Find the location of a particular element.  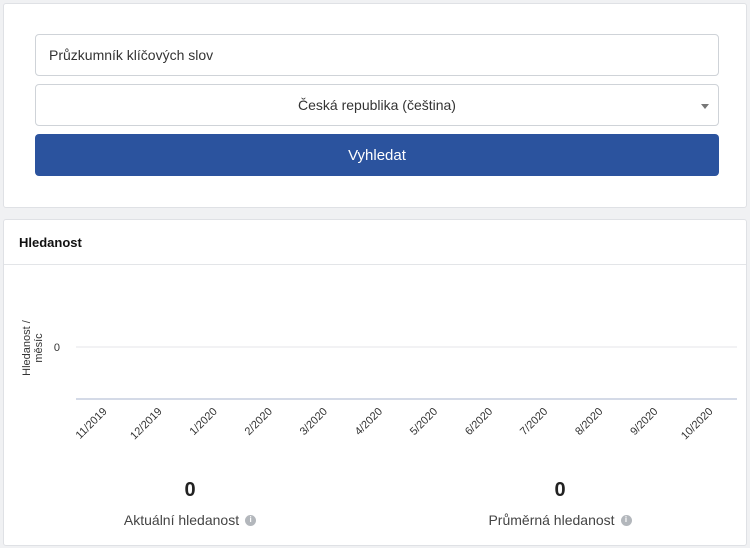

search-button: Vyhledat is located at coordinates (377, 155).